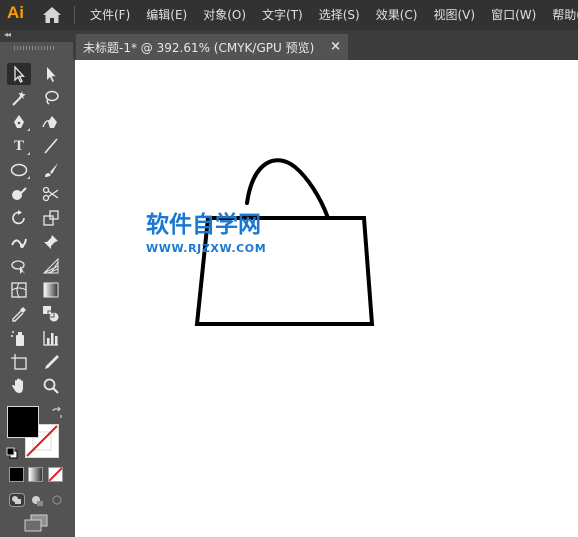 The height and width of the screenshot is (537, 578). I want to click on eyedropper-tool, so click(19, 314).